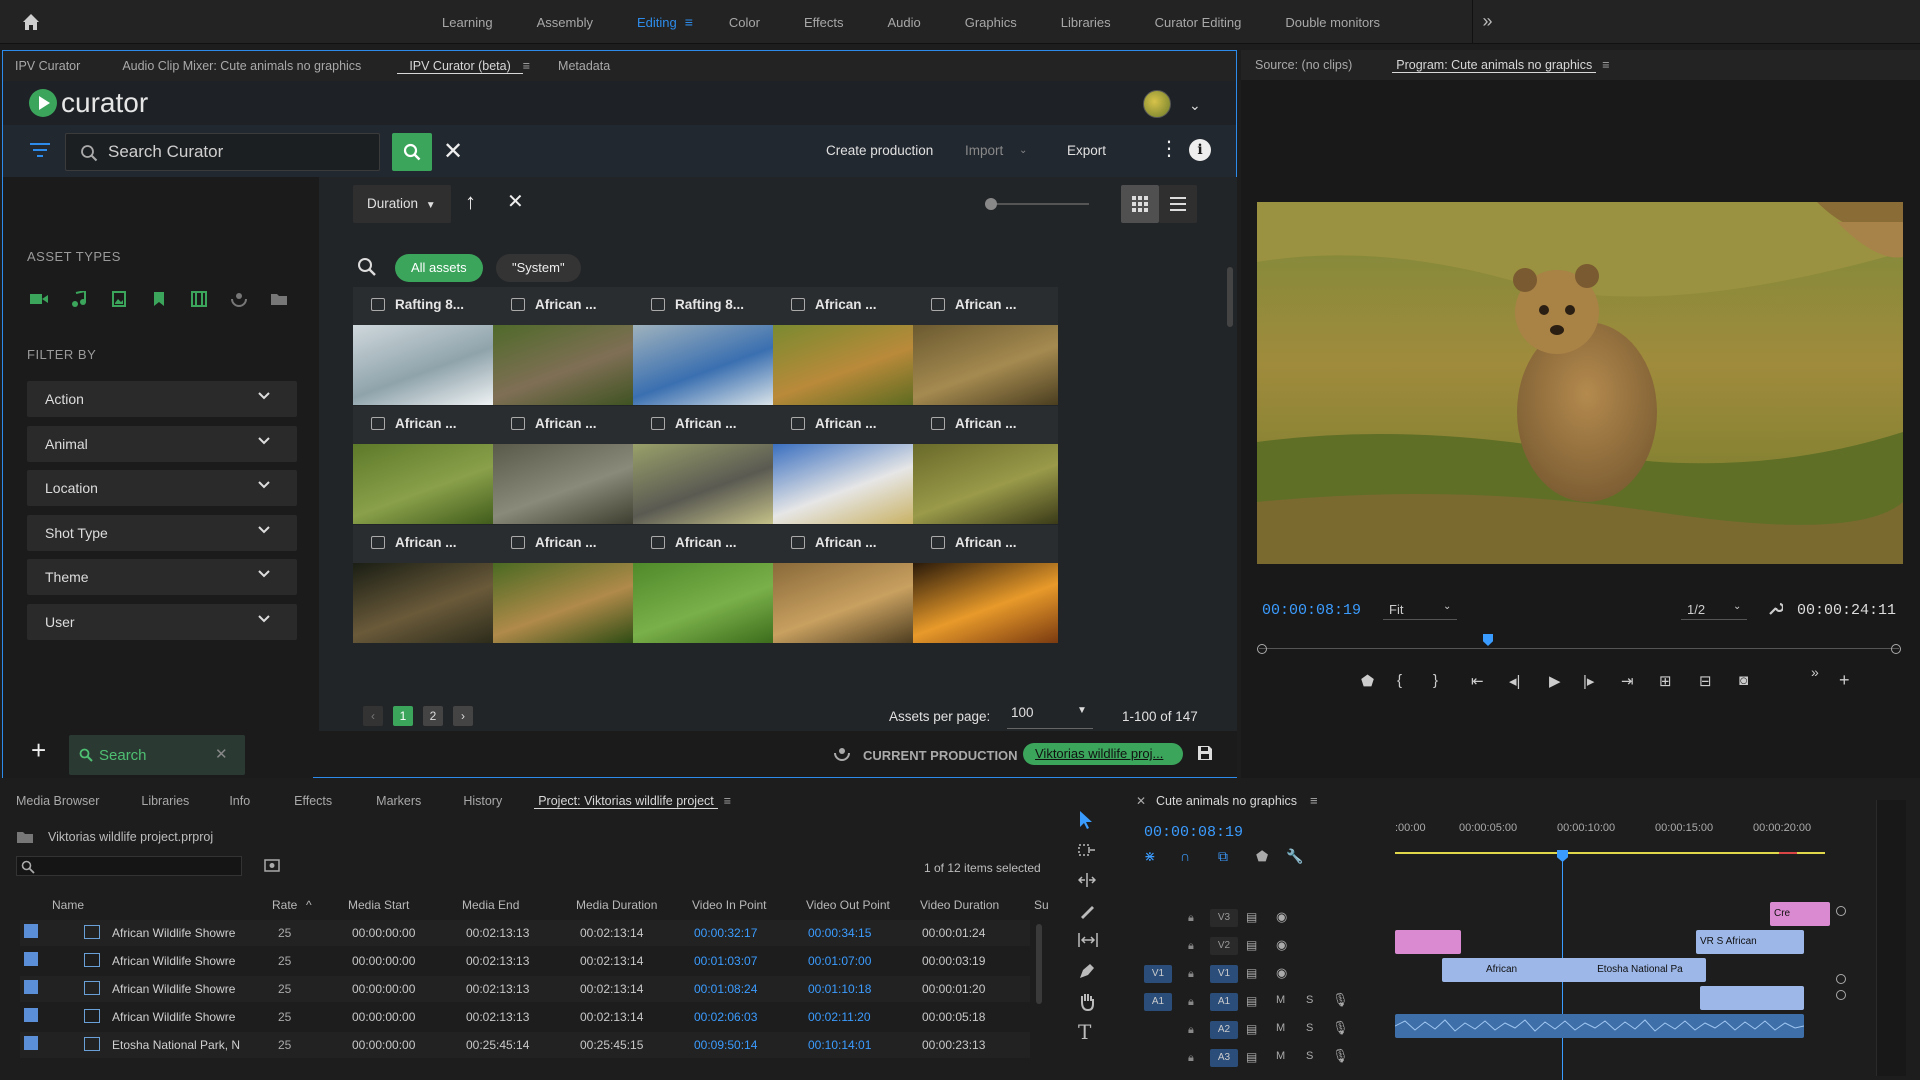 This screenshot has height=1080, width=1920. I want to click on workspace-tab-double-monitors: Double monitors, so click(1332, 22).